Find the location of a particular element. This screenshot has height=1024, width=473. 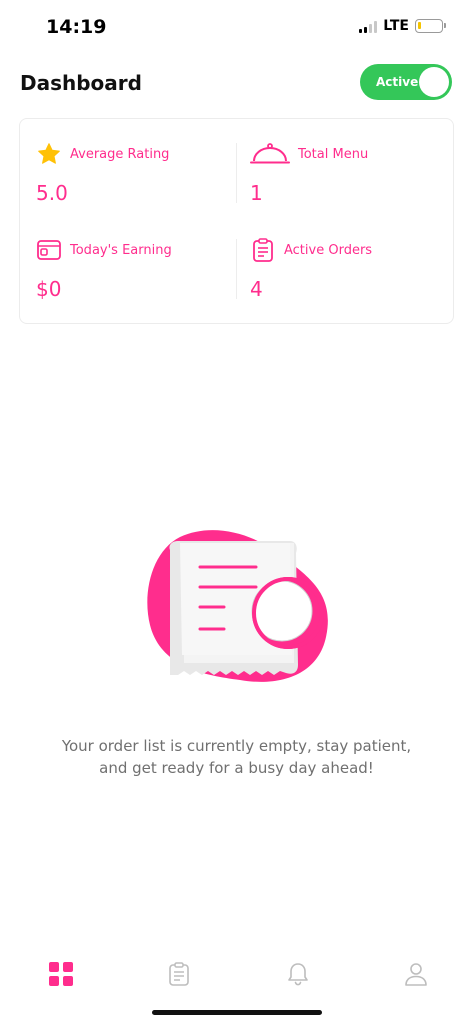

stat-value: $0 is located at coordinates (49, 289).